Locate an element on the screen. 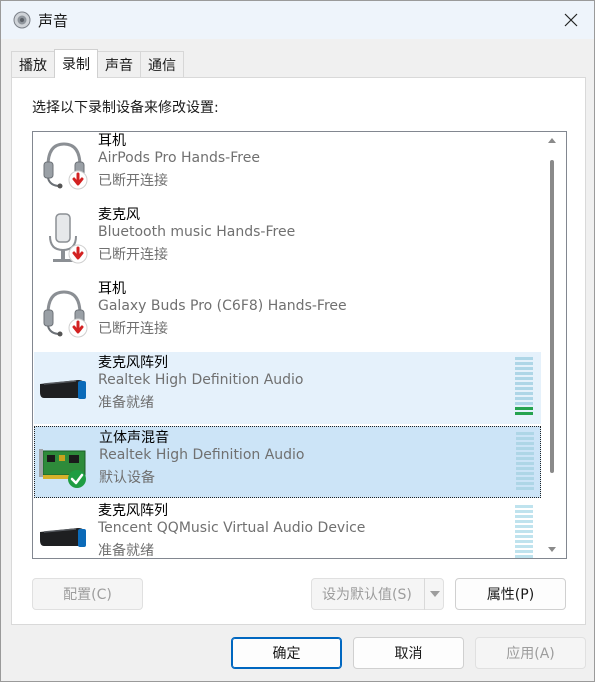 The width and height of the screenshot is (595, 682). device-name: 立体声混音 is located at coordinates (134, 438).